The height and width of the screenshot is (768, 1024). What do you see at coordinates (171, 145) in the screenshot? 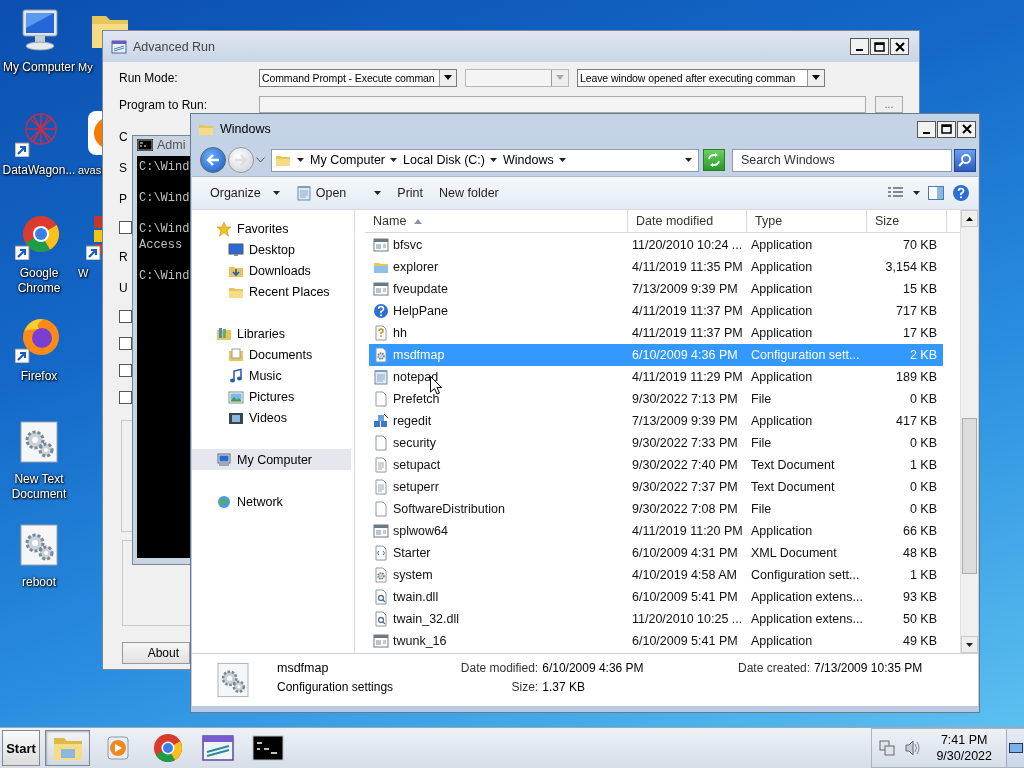
I see `window-title: Admi` at bounding box center [171, 145].